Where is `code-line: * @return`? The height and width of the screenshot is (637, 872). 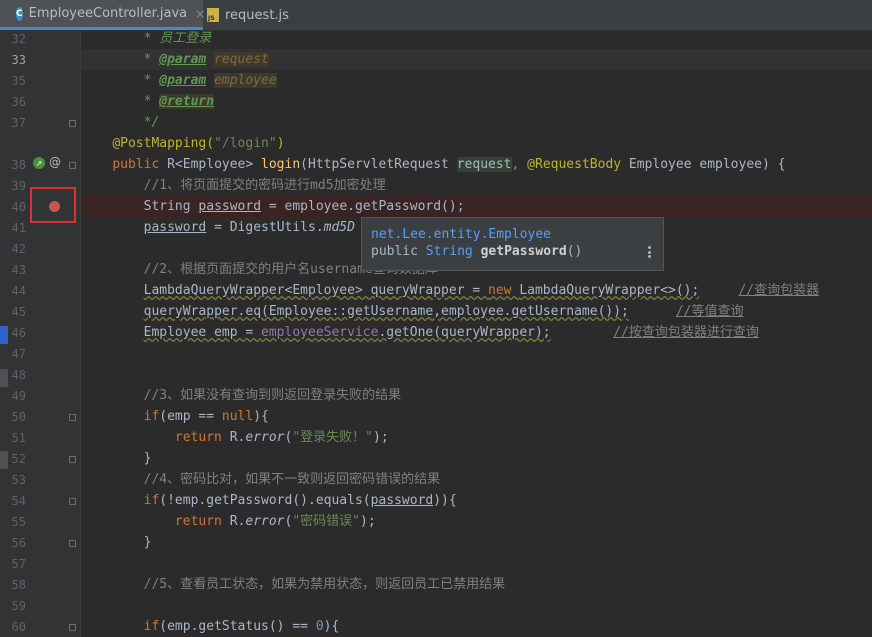 code-line: * @return is located at coordinates (476, 101).